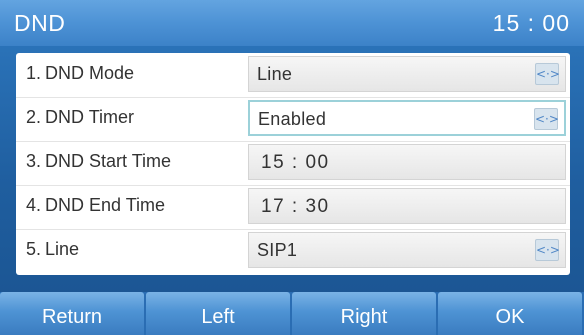  I want to click on setting-label: 1. DND Mode, so click(80, 73).